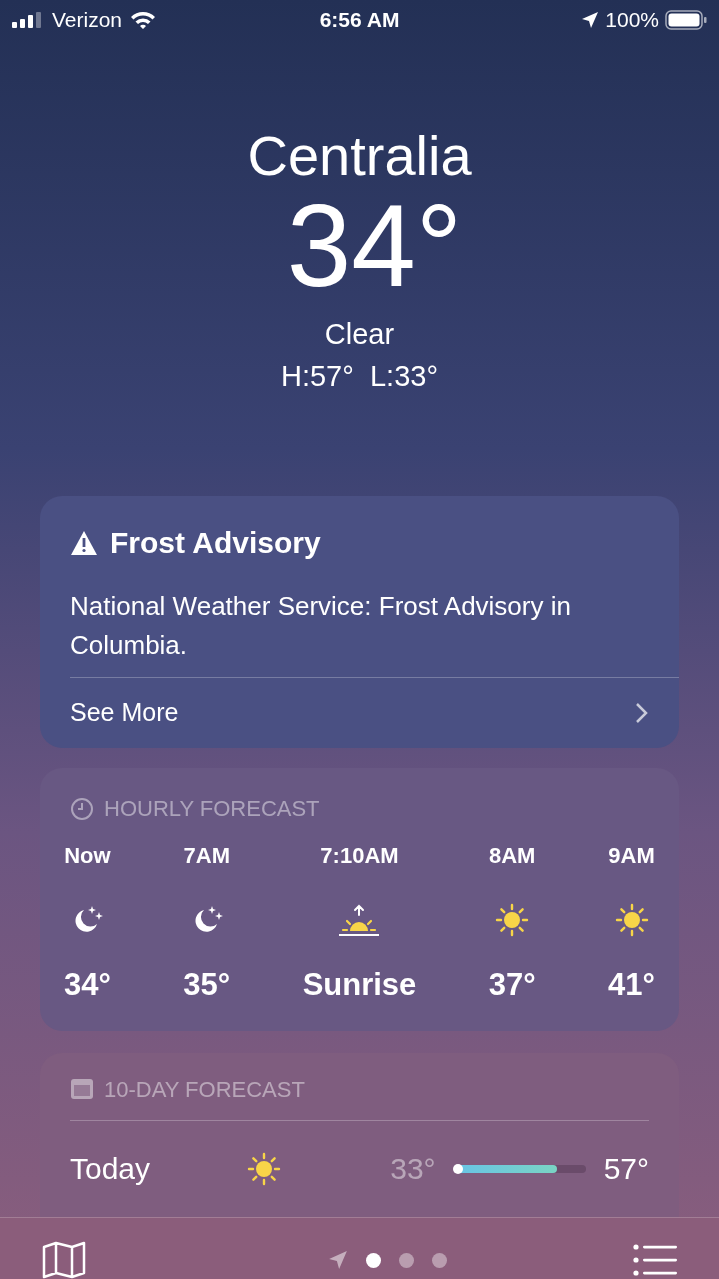 The width and height of the screenshot is (719, 1279). Describe the element at coordinates (320, 626) in the screenshot. I see `alert-message: National Weather Service: Frost Advisory in Columbia.` at that location.